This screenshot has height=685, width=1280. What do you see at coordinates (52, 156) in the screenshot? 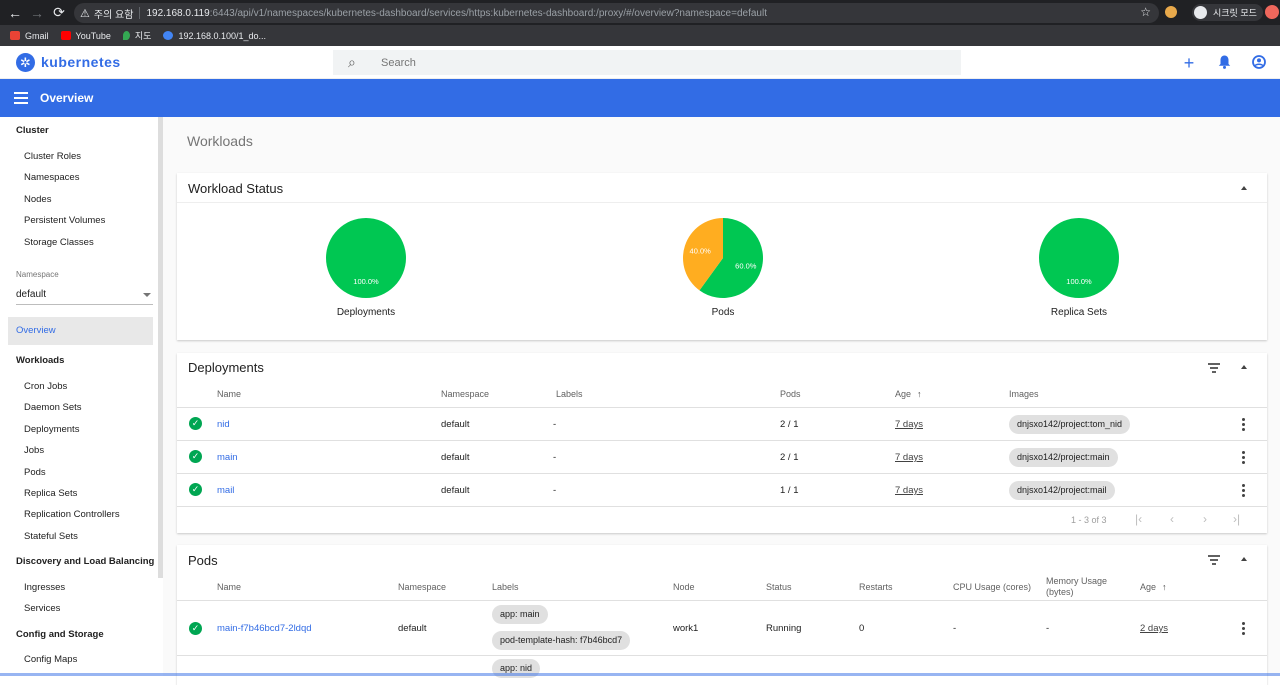
I see `sidebar-item-cluster-roles: Cluster Roles` at bounding box center [52, 156].